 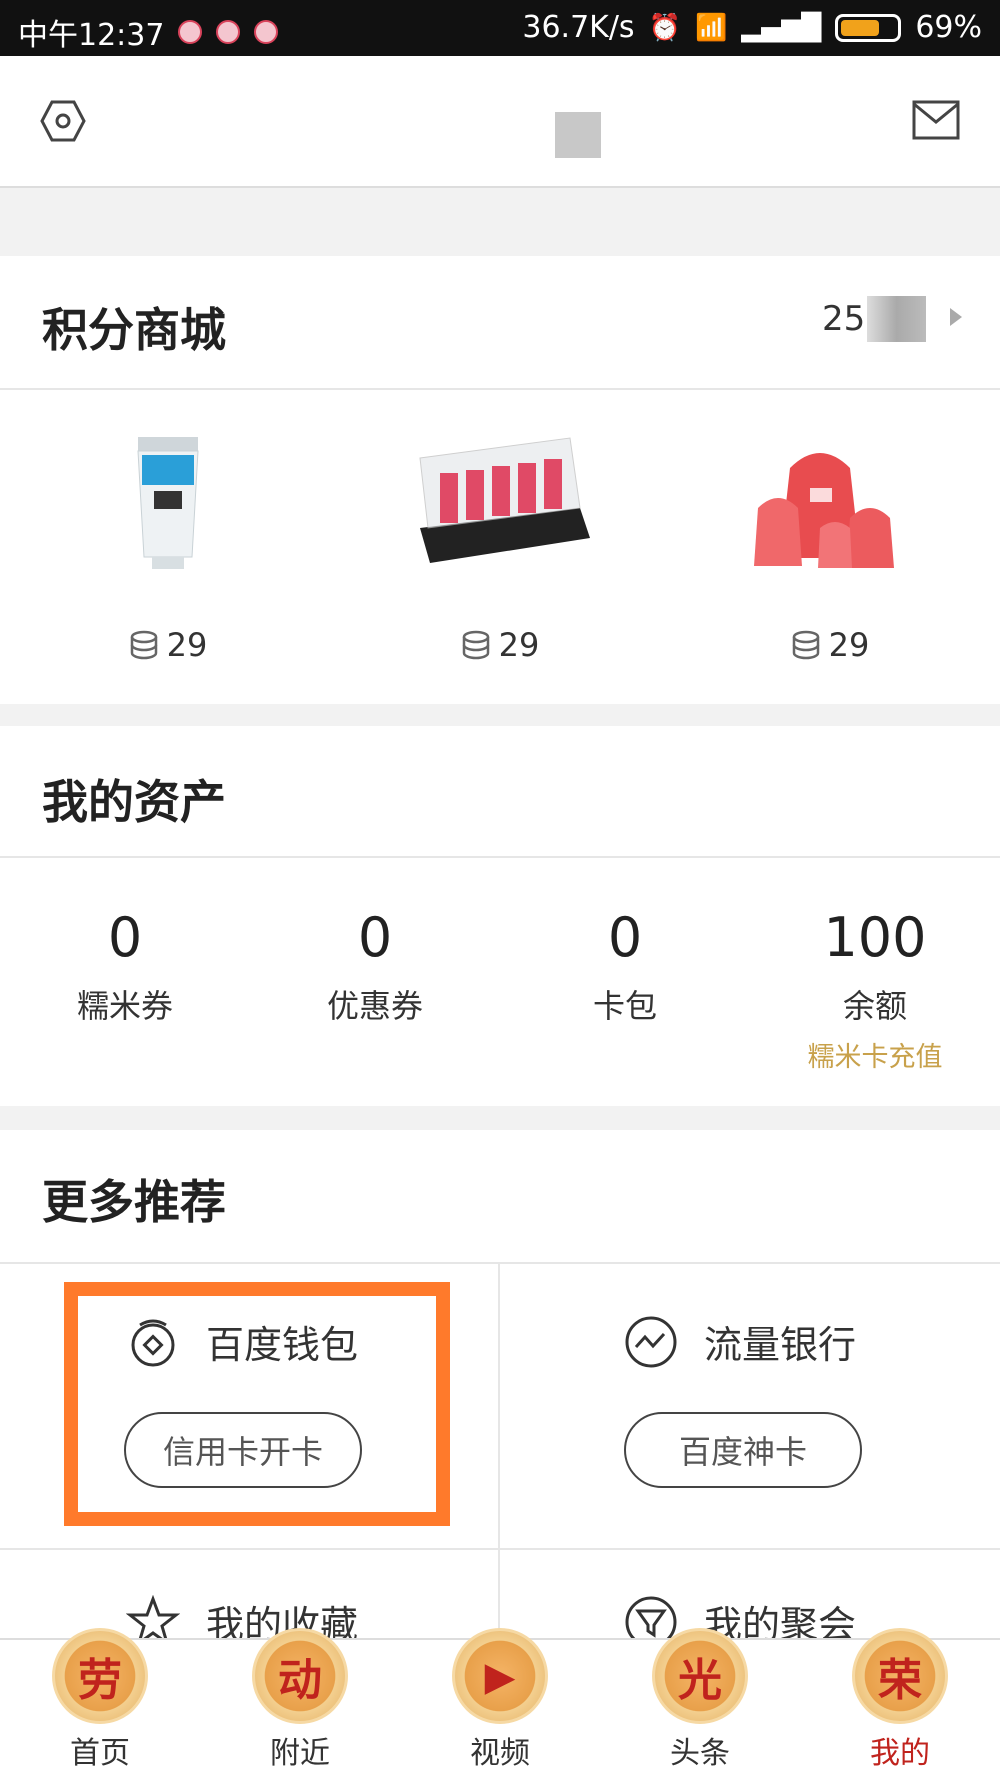 I want to click on asset-coupon: 0 优惠券, so click(x=375, y=966).